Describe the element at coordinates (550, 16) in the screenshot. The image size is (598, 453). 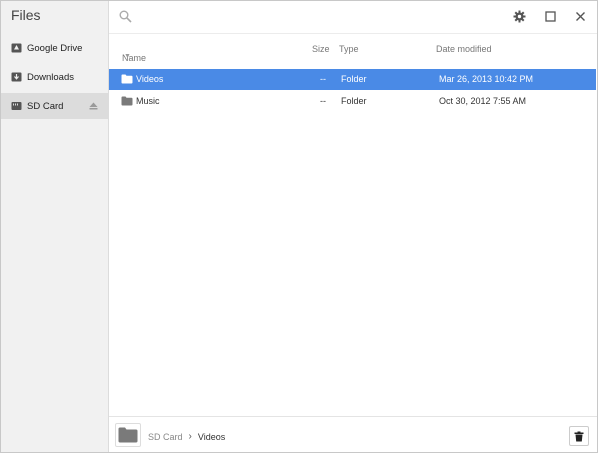
I see `maximize-icon` at that location.